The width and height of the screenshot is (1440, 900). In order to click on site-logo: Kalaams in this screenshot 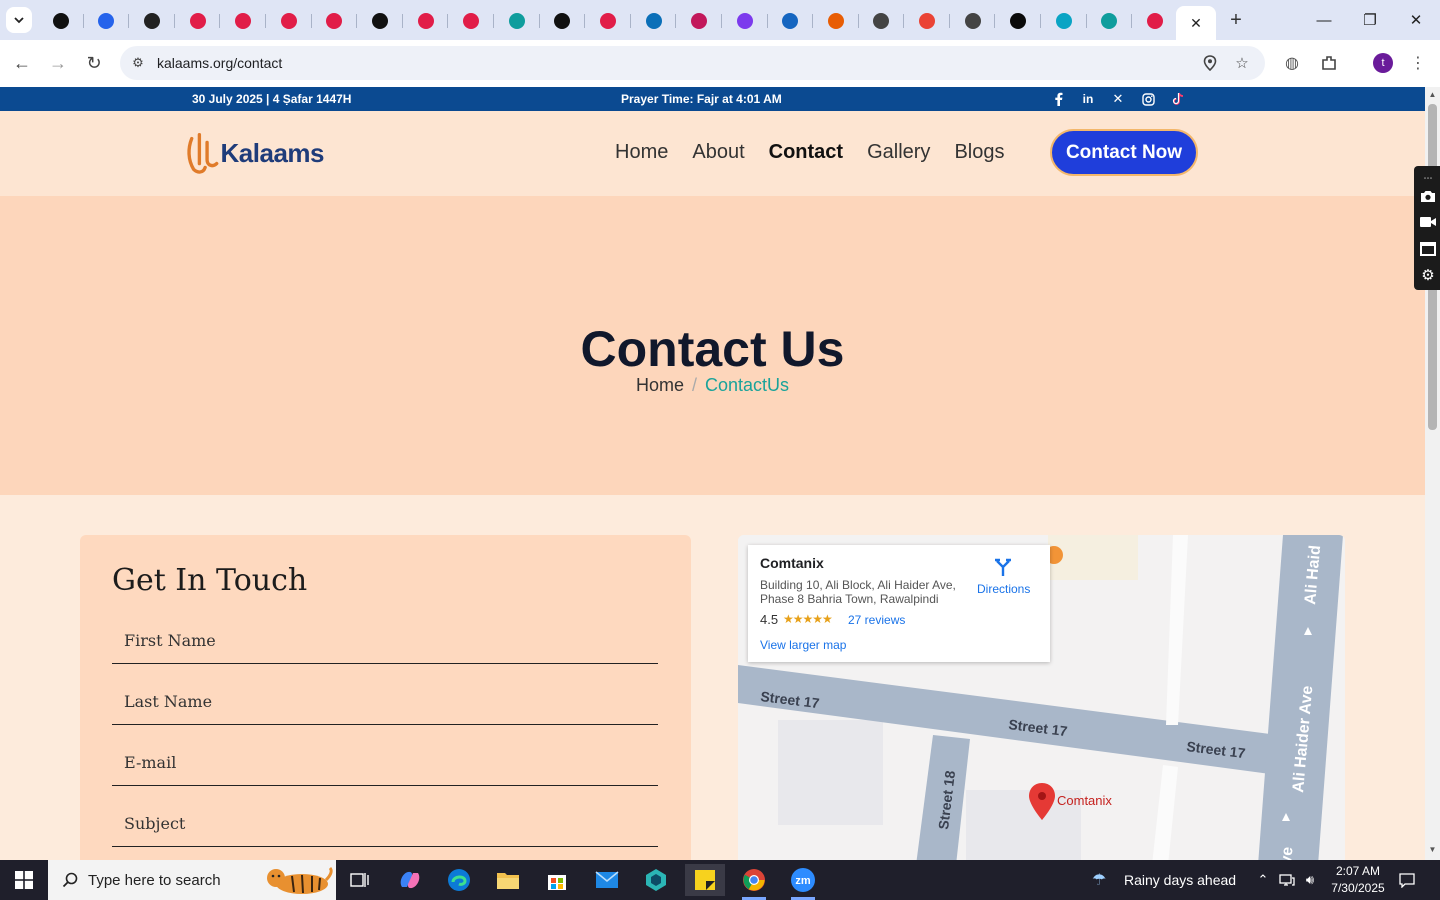, I will do `click(254, 153)`.